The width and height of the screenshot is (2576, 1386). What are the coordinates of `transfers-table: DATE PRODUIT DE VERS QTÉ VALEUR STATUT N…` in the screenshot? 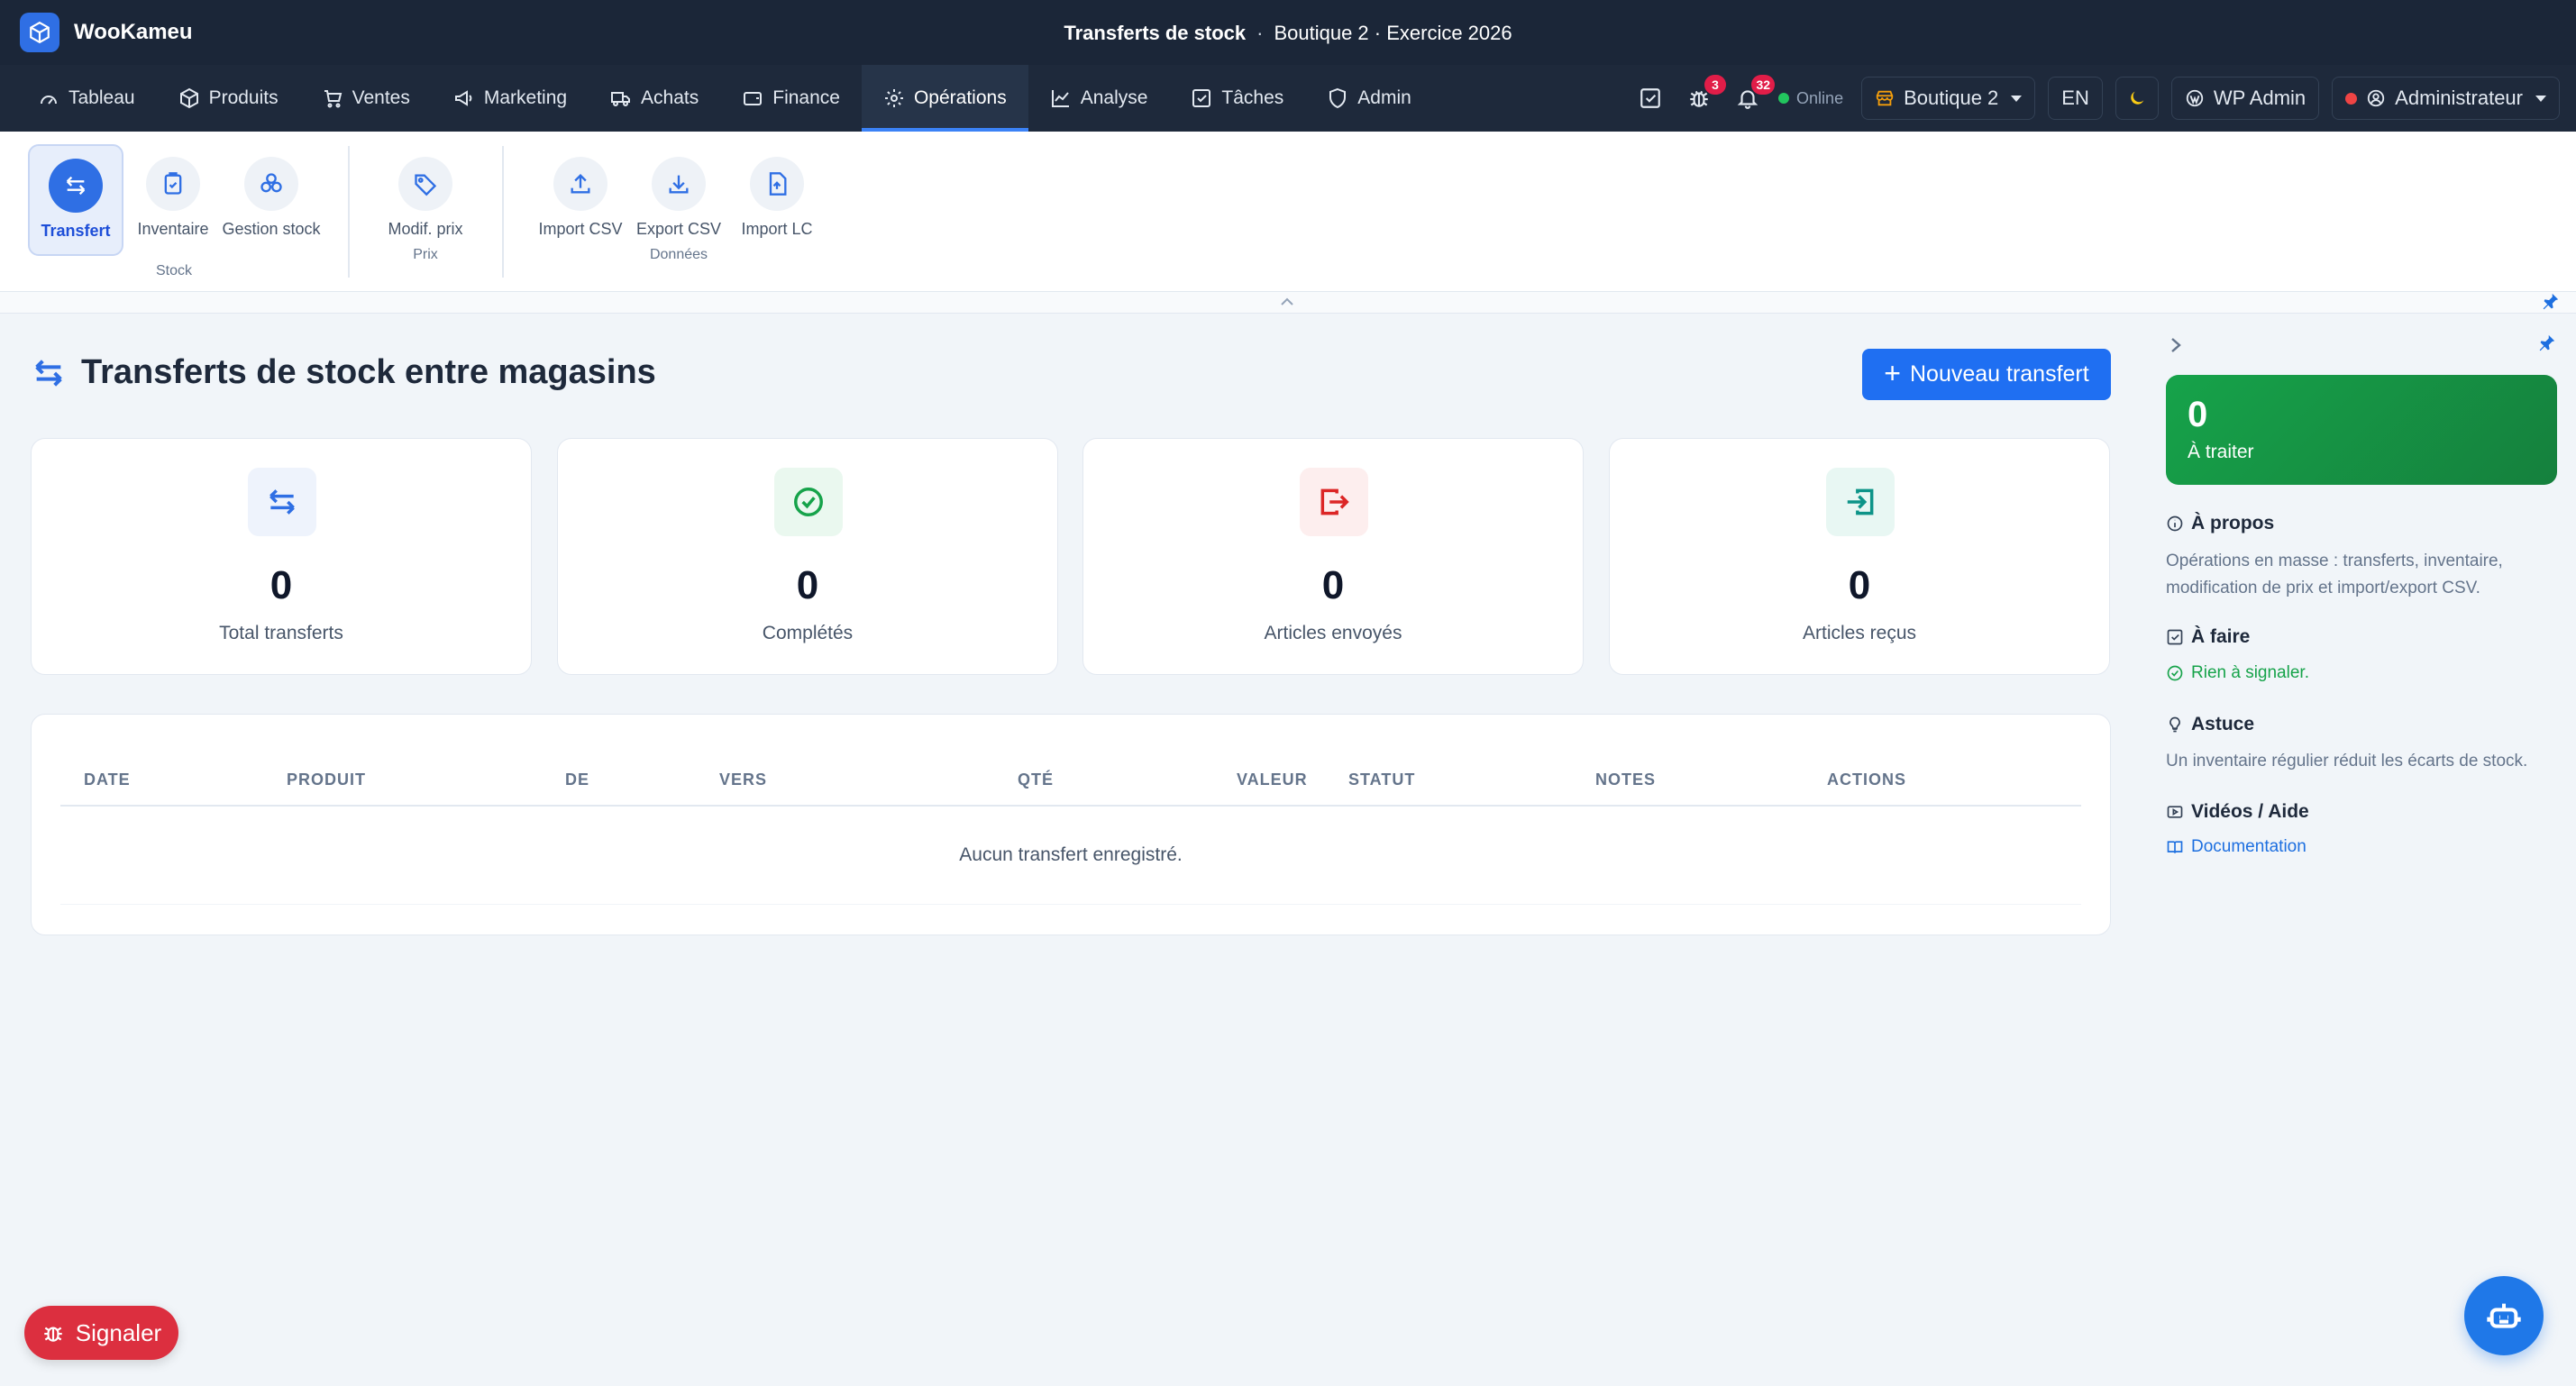 It's located at (1071, 824).